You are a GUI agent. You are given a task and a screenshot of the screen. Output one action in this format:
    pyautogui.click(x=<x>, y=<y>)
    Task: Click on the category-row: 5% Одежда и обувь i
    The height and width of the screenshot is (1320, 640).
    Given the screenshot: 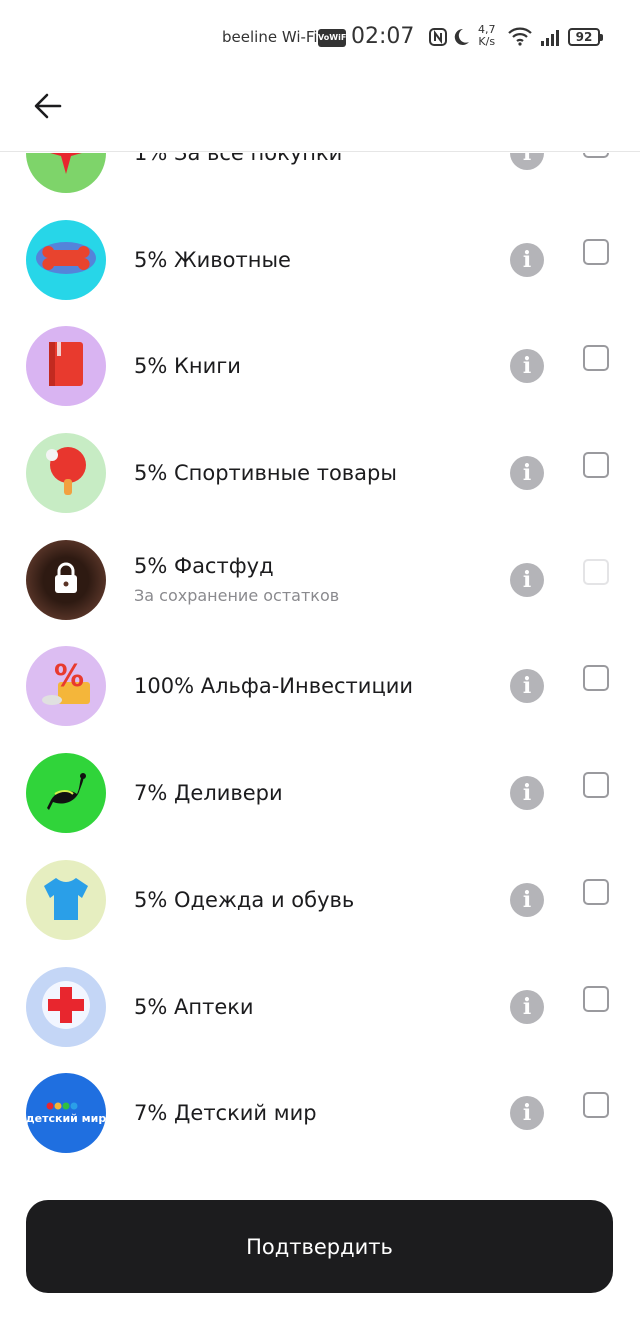 What is the action you would take?
    pyautogui.click(x=320, y=900)
    